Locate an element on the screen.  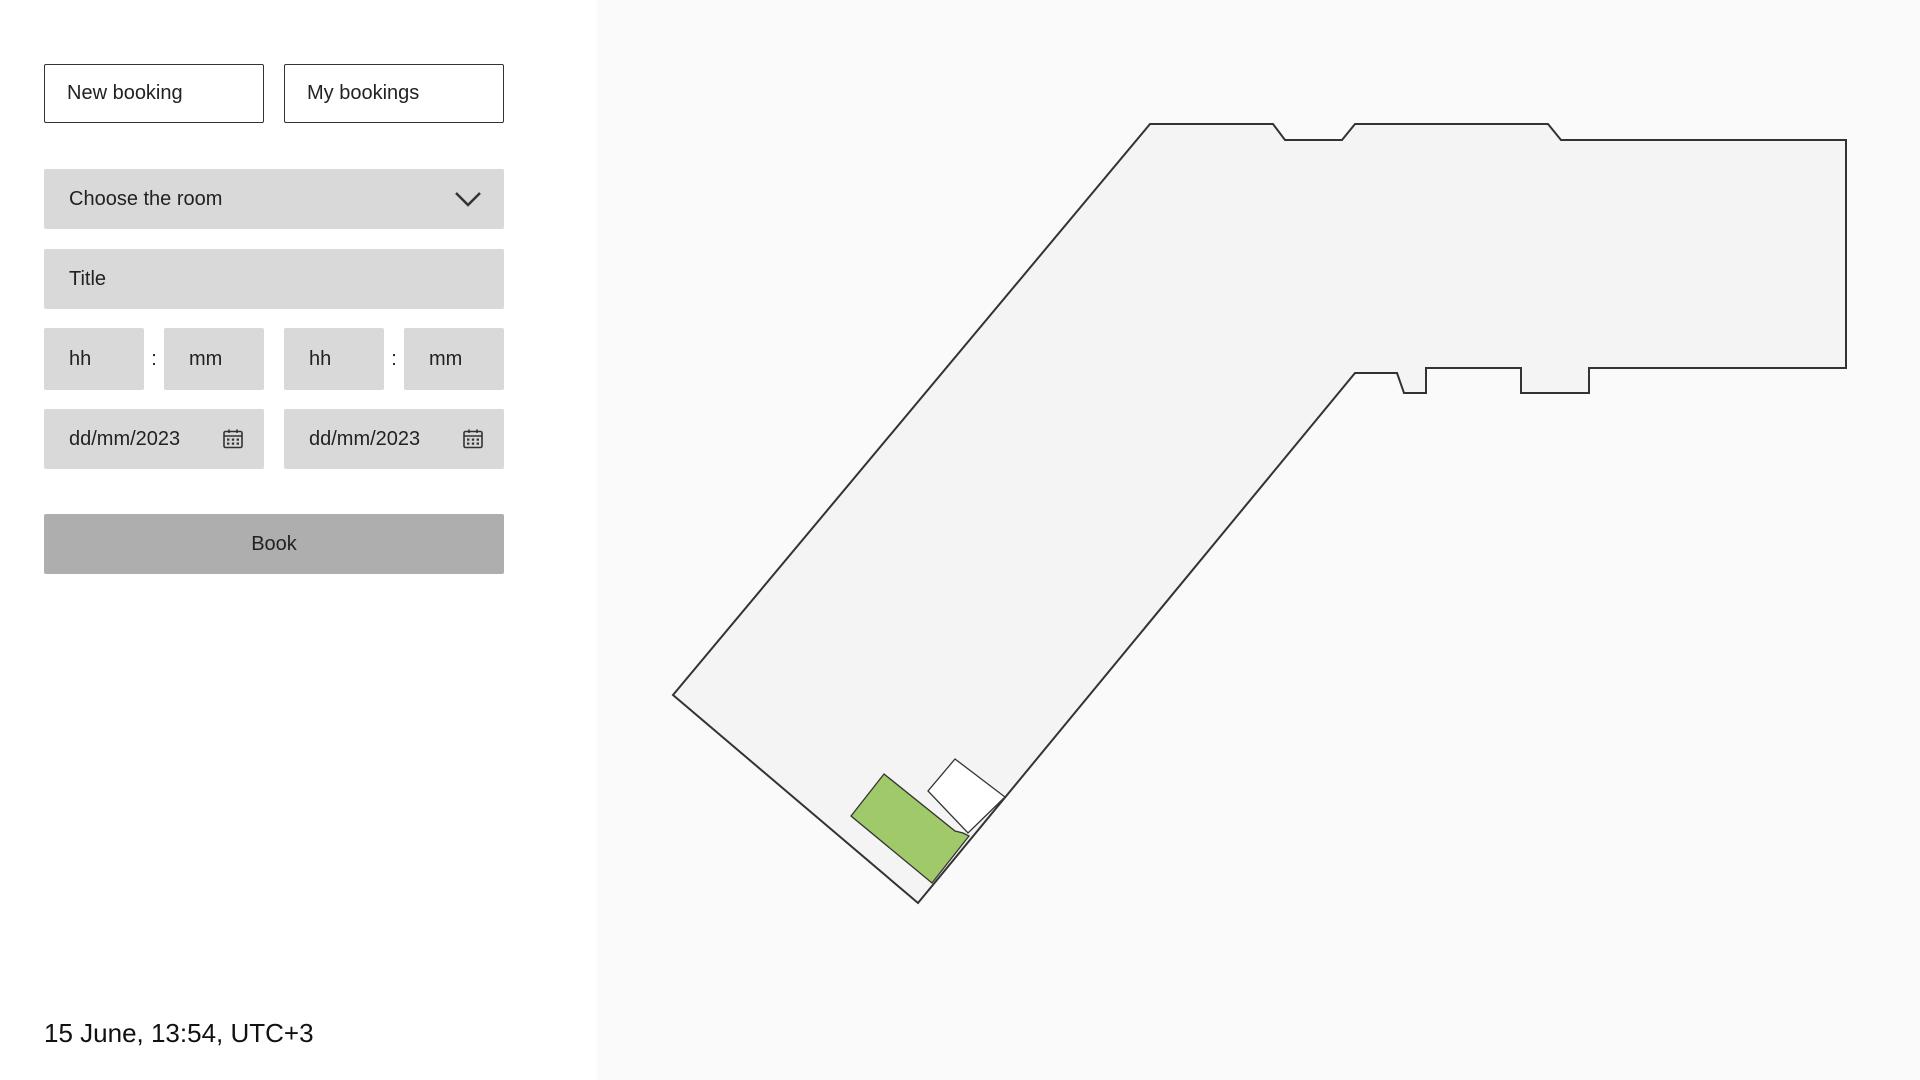
chevron-down-icon is located at coordinates (468, 199).